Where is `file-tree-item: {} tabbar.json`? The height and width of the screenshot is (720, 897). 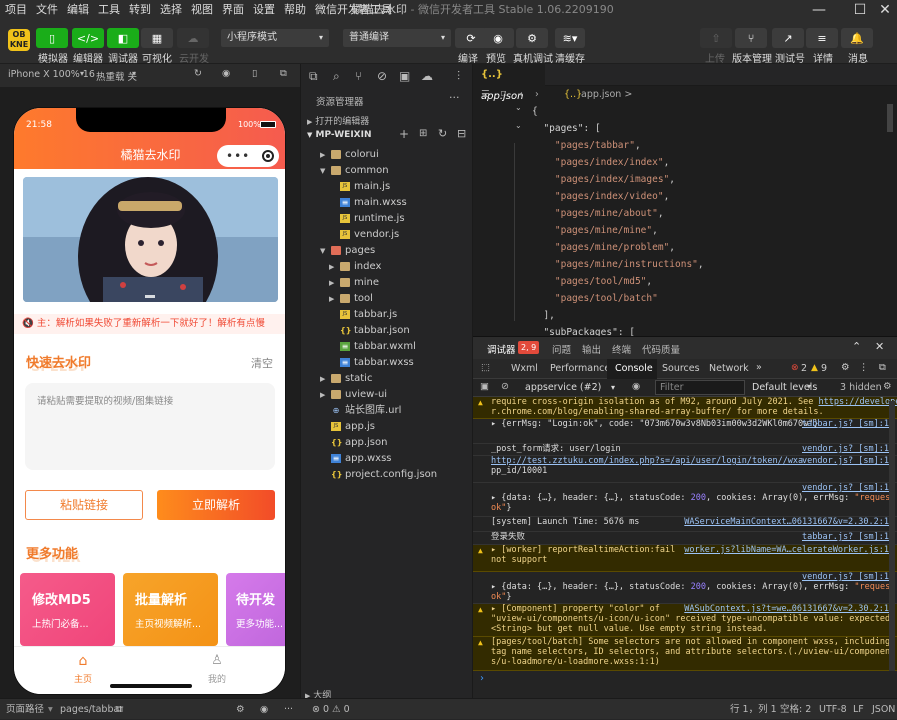
file-tree-item: {} tabbar.json is located at coordinates (387, 331).